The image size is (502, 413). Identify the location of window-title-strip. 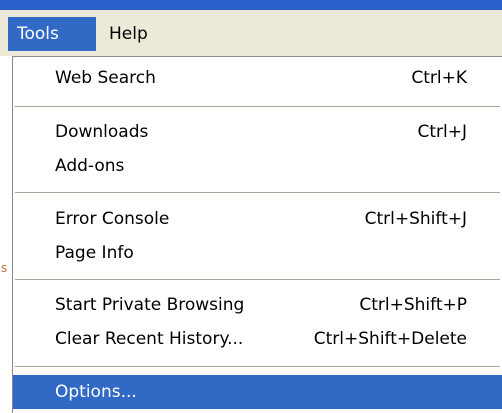
(251, 5).